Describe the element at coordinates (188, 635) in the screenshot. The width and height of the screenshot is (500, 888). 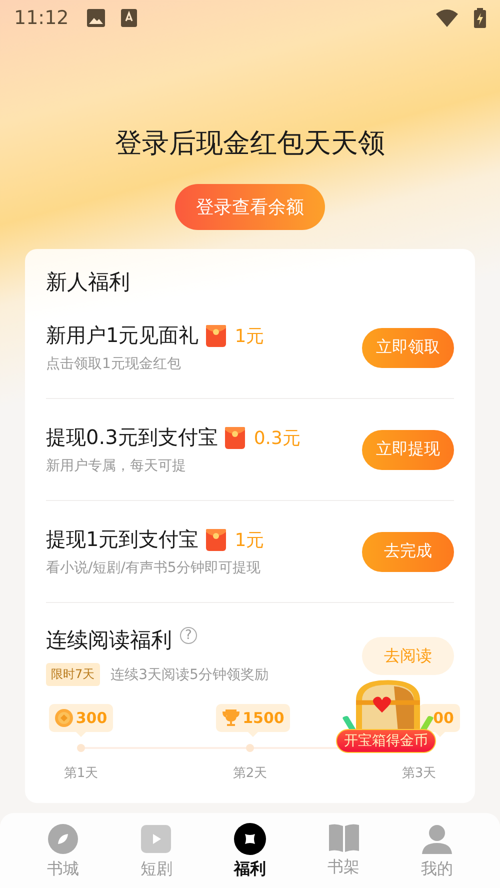
I see `help-icon: ?` at that location.